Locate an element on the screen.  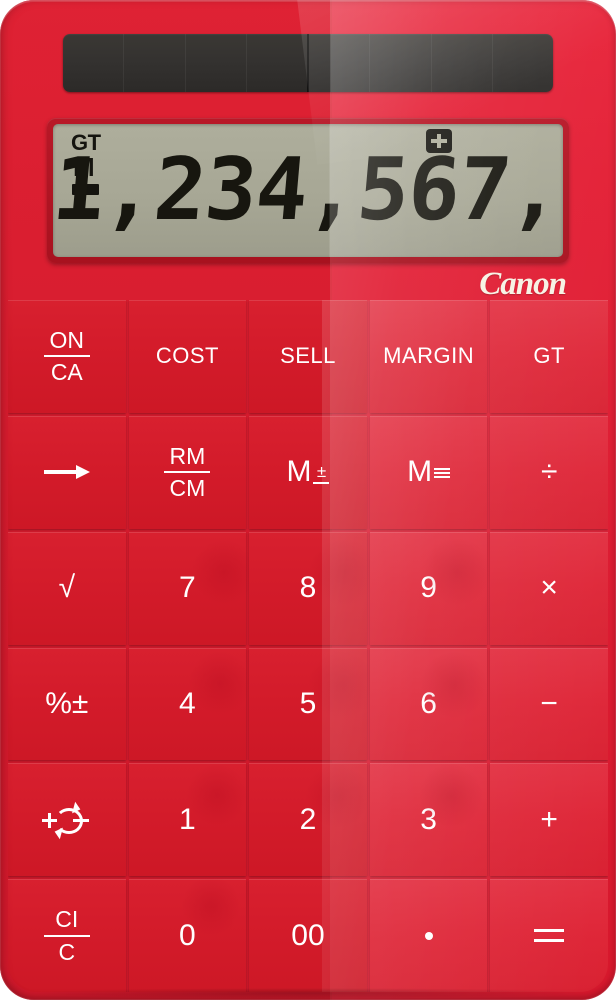
sign-change-icon is located at coordinates (67, 820).